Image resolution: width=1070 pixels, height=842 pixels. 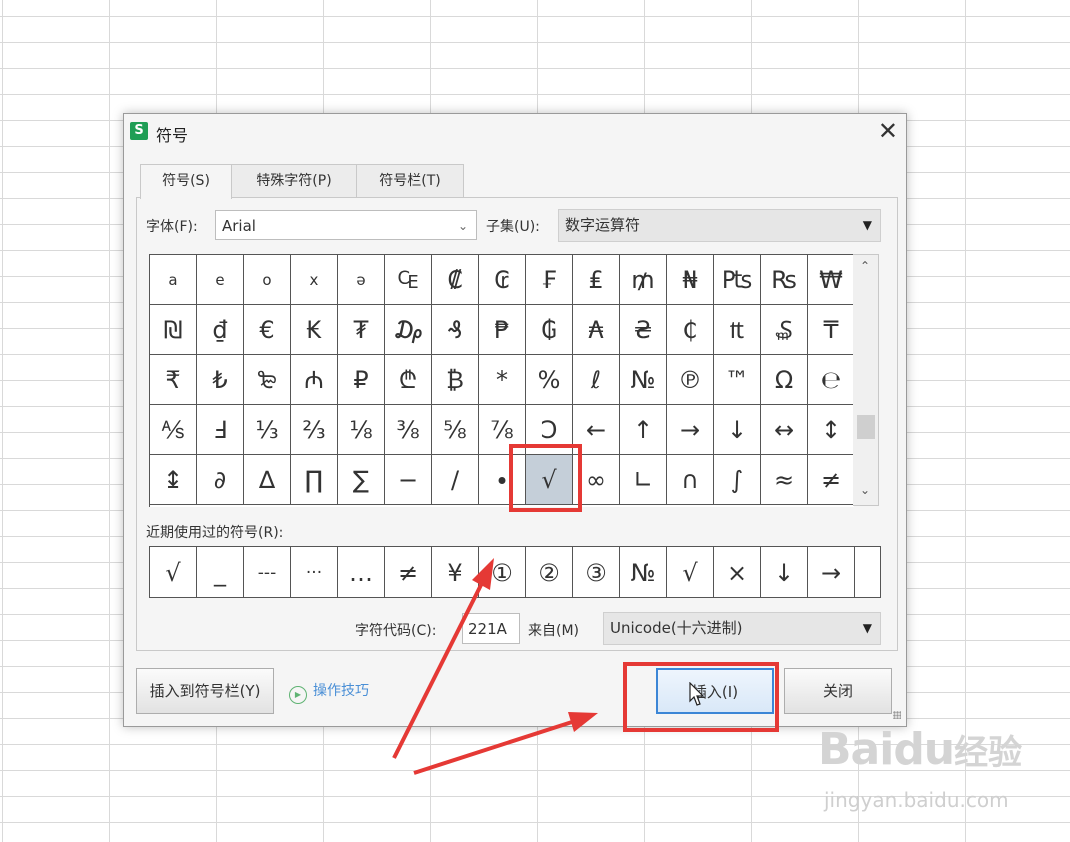 What do you see at coordinates (495, 666) in the screenshot?
I see `annotation-arrows` at bounding box center [495, 666].